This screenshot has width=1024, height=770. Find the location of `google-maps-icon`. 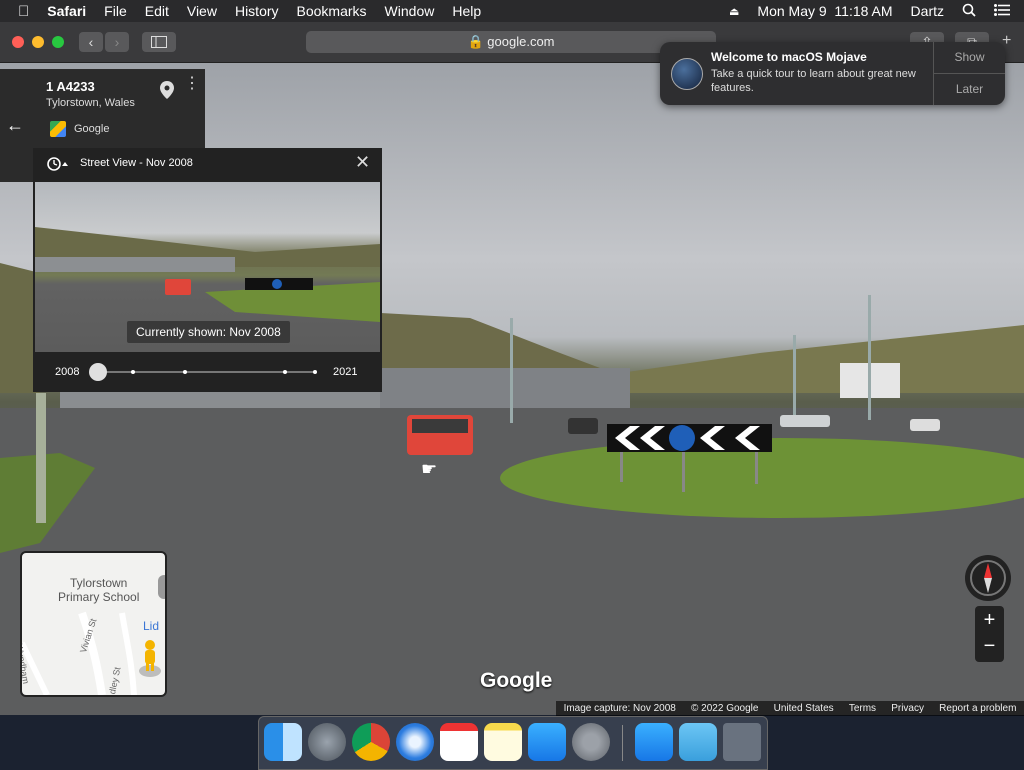

google-maps-icon is located at coordinates (58, 129).